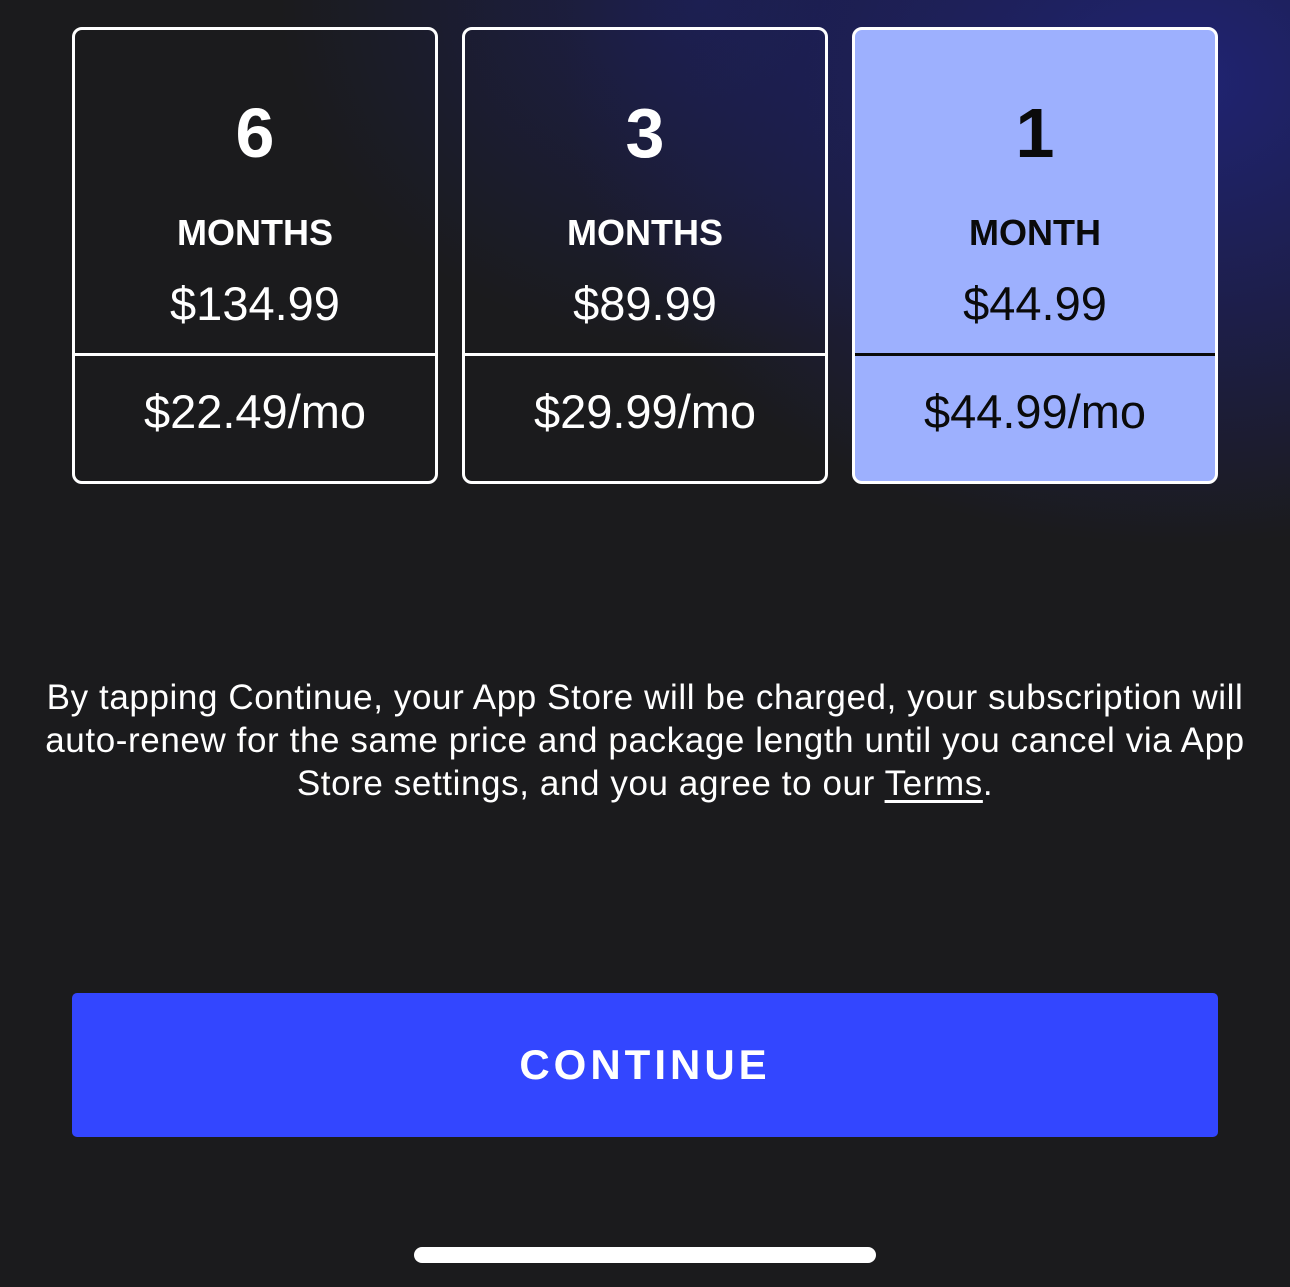 Image resolution: width=1290 pixels, height=1287 pixels. Describe the element at coordinates (645, 303) in the screenshot. I see `plan-total-price: $89.99` at that location.